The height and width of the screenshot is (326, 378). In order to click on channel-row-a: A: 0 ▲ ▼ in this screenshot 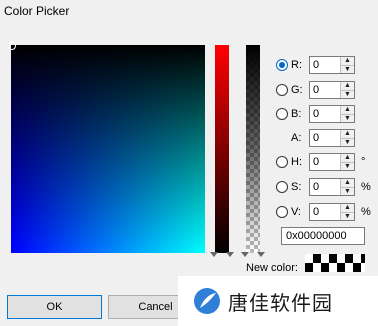, I will do `click(326, 138)`.